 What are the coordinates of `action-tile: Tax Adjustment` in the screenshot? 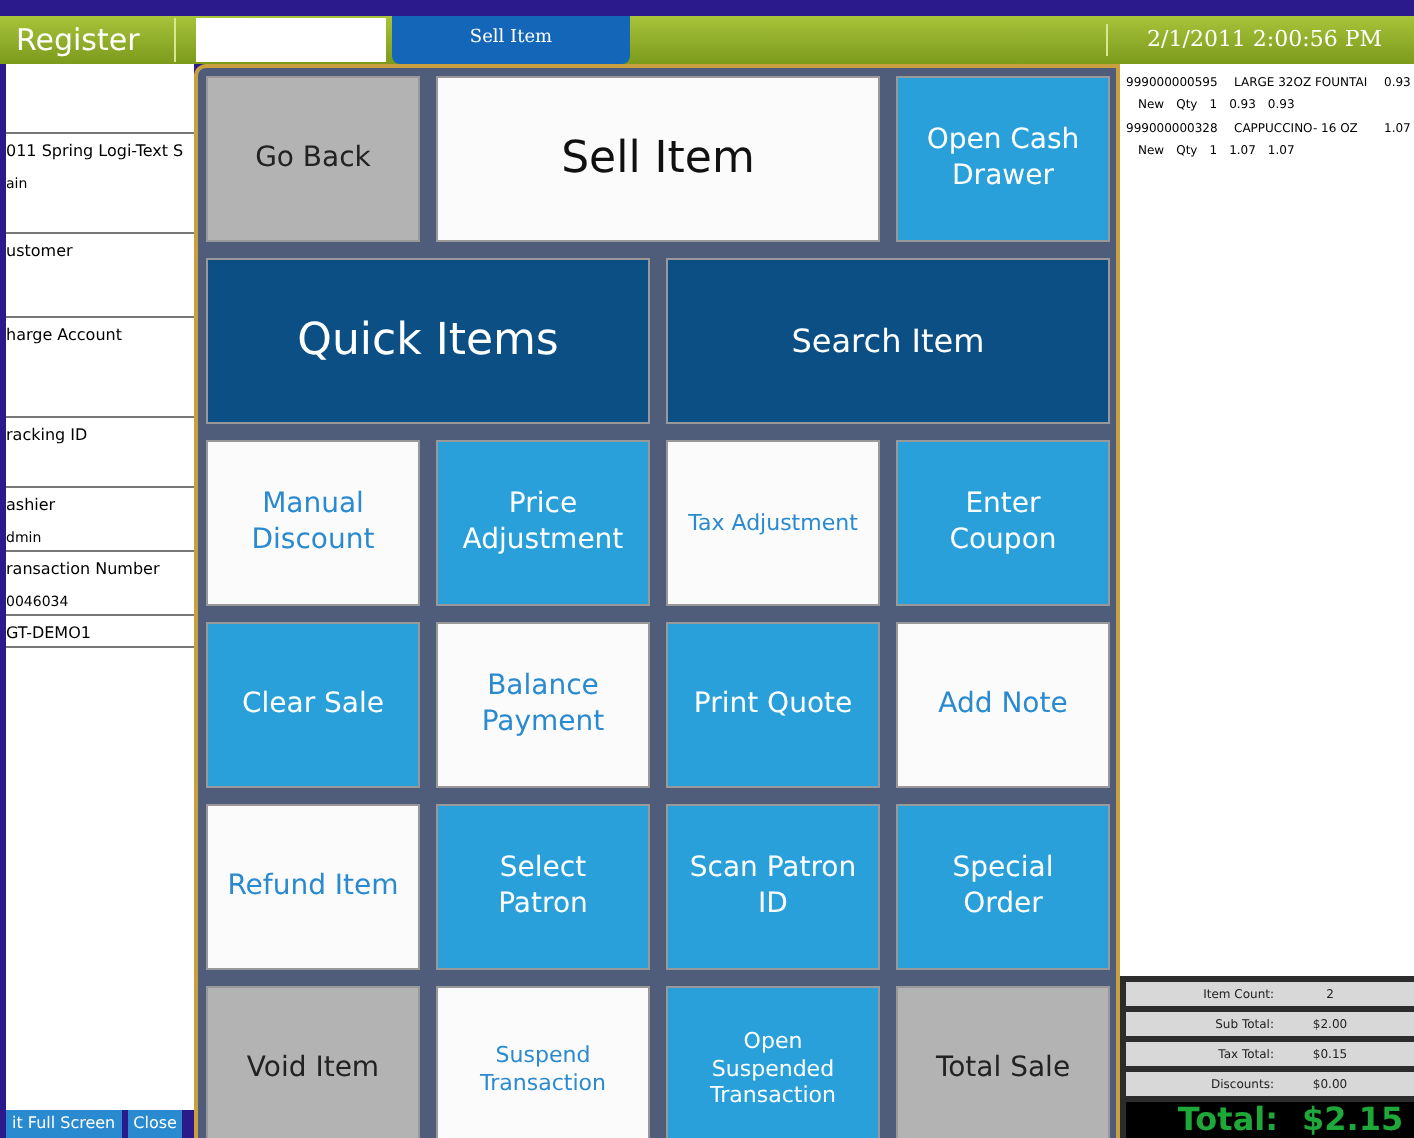 It's located at (773, 523).